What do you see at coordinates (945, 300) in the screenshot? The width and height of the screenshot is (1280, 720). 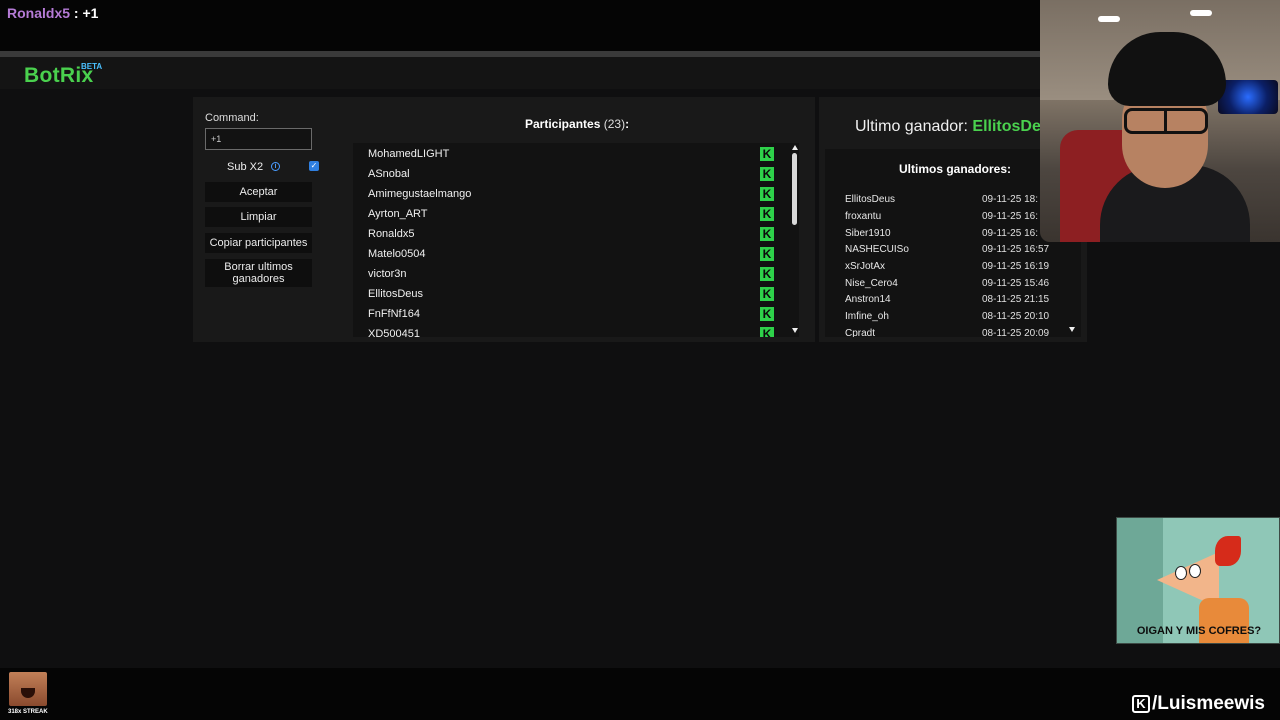 I see `winner-row: Anstron14 08-11-25 21:15` at bounding box center [945, 300].